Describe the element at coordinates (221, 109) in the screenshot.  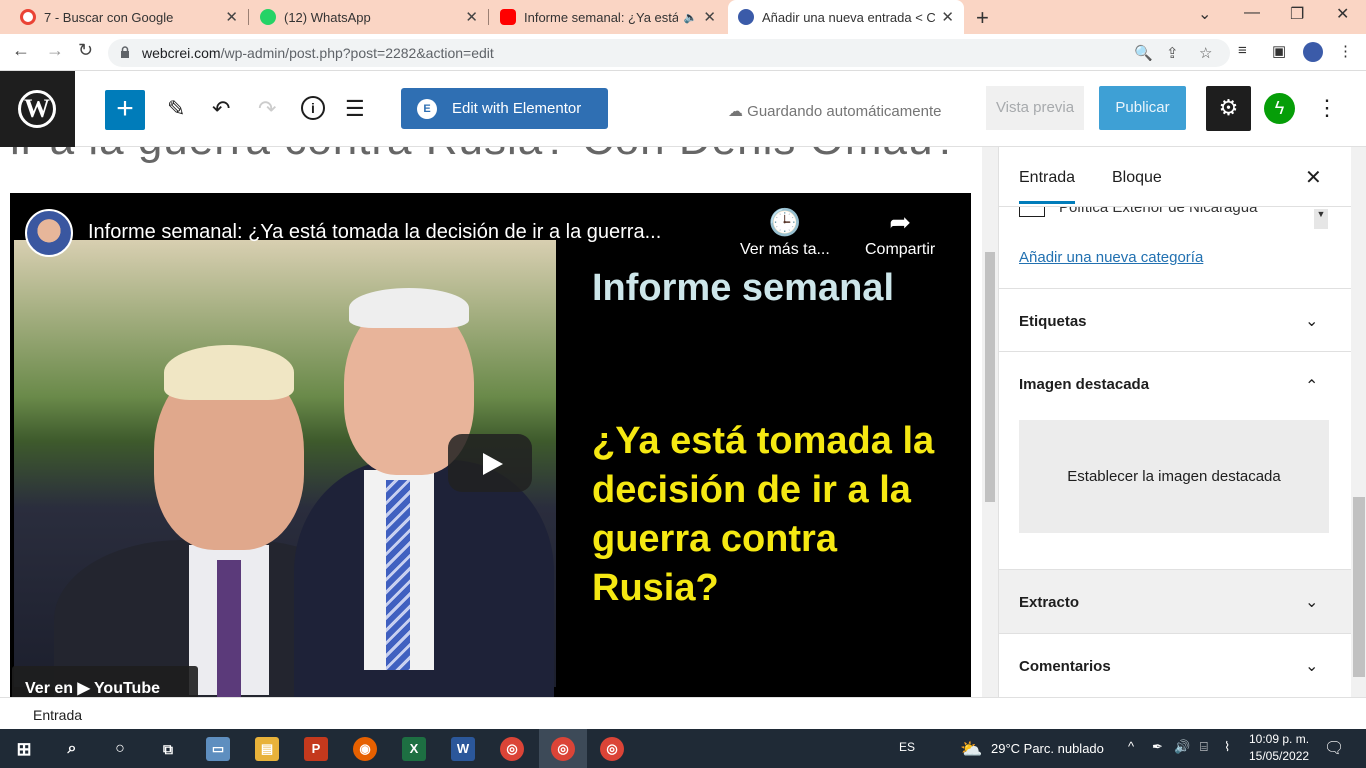
I see `undo-icon: ↶` at that location.